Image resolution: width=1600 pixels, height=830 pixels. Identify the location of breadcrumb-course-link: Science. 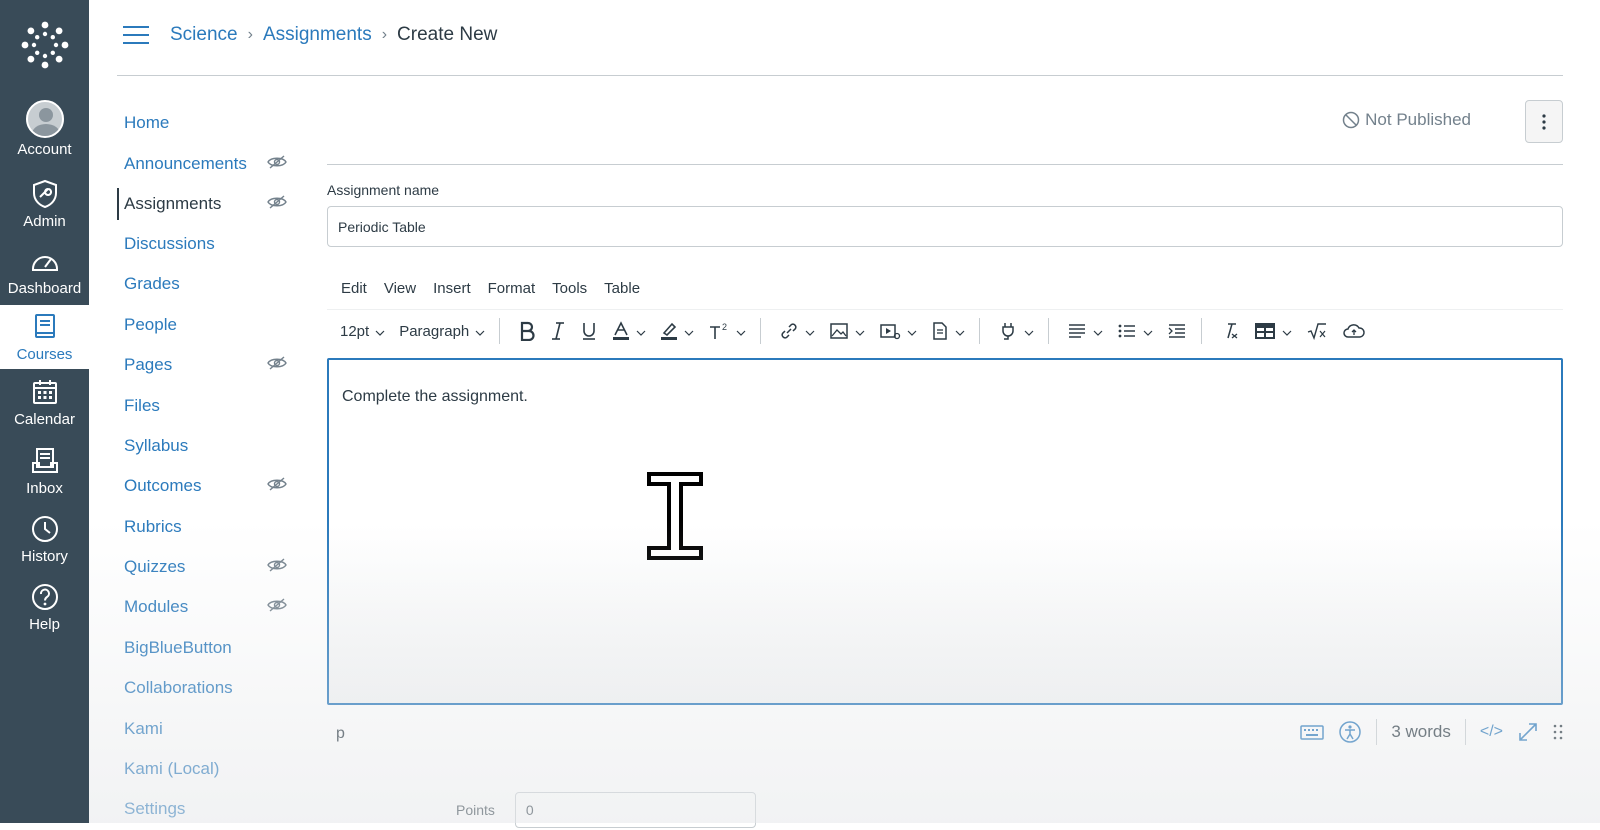
(204, 35).